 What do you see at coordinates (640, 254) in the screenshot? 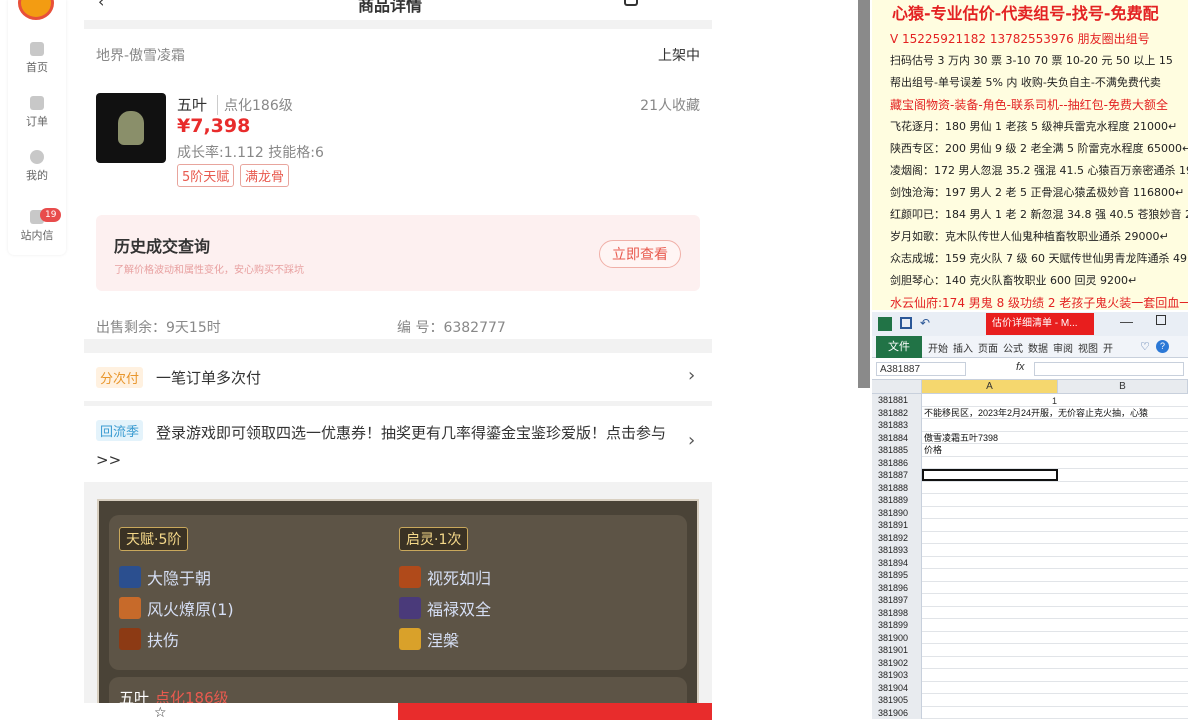
I see `history-button: 立即查看` at bounding box center [640, 254].